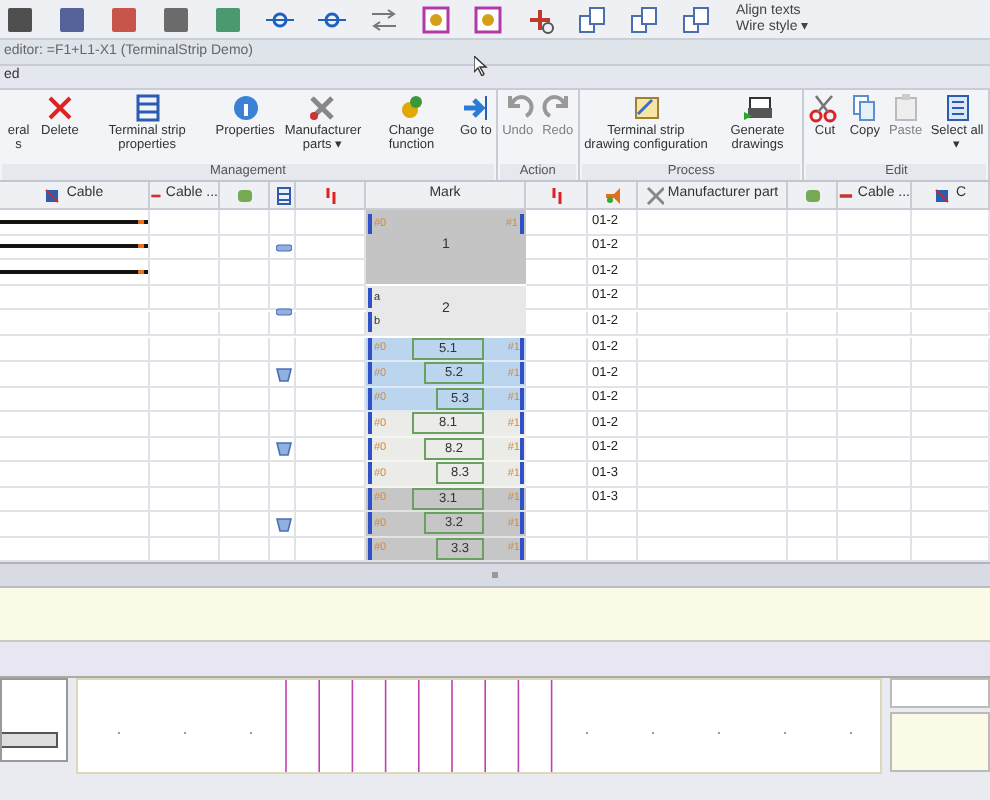 This screenshot has width=990, height=800. What do you see at coordinates (283, 247) in the screenshot?
I see `jumper-icon` at bounding box center [283, 247].